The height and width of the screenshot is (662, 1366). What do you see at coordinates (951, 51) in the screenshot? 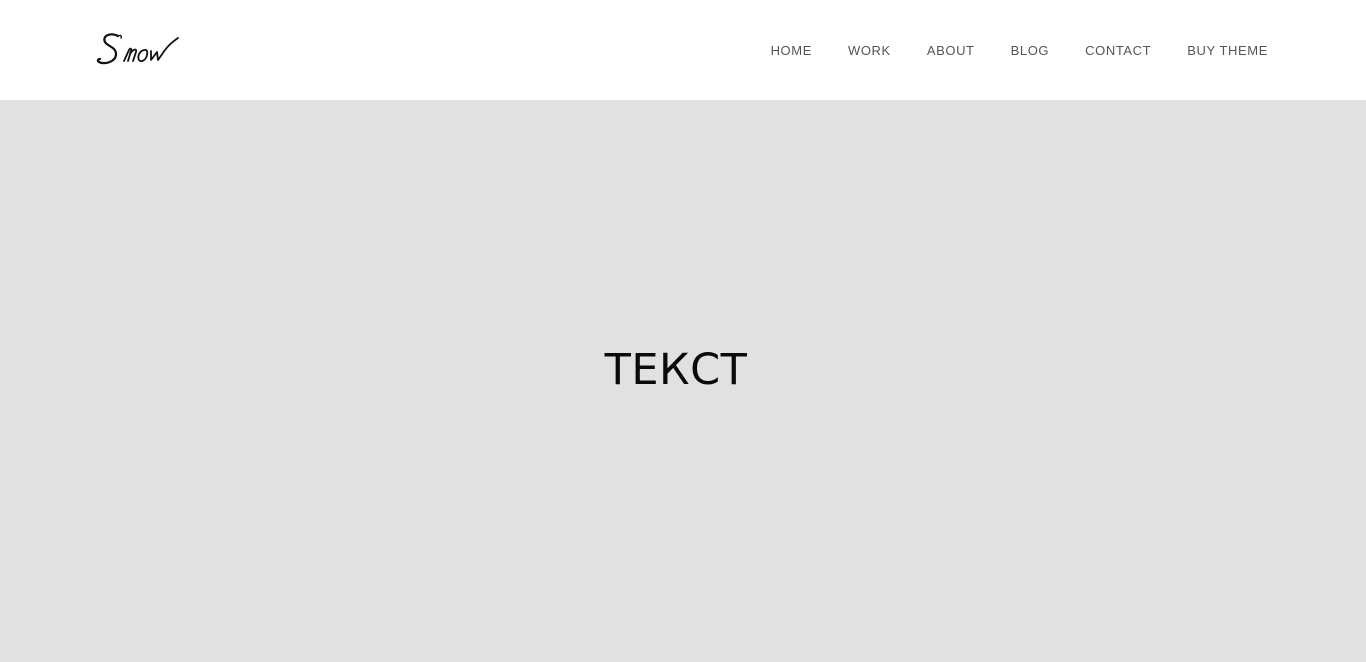
I see `nav-about: ABOUT` at bounding box center [951, 51].